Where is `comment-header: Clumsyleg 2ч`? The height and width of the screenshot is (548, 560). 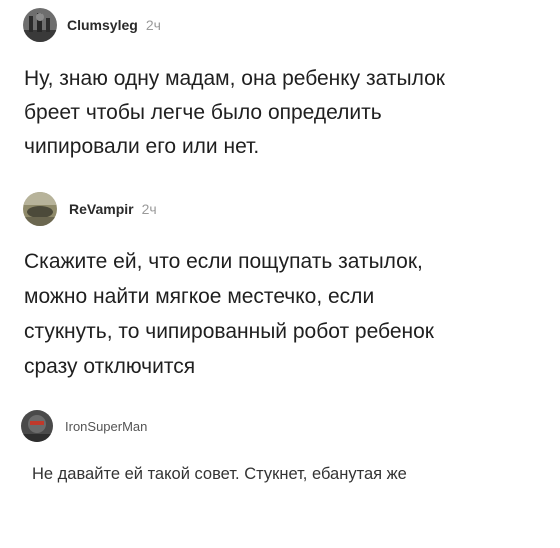 comment-header: Clumsyleg 2ч is located at coordinates (92, 25).